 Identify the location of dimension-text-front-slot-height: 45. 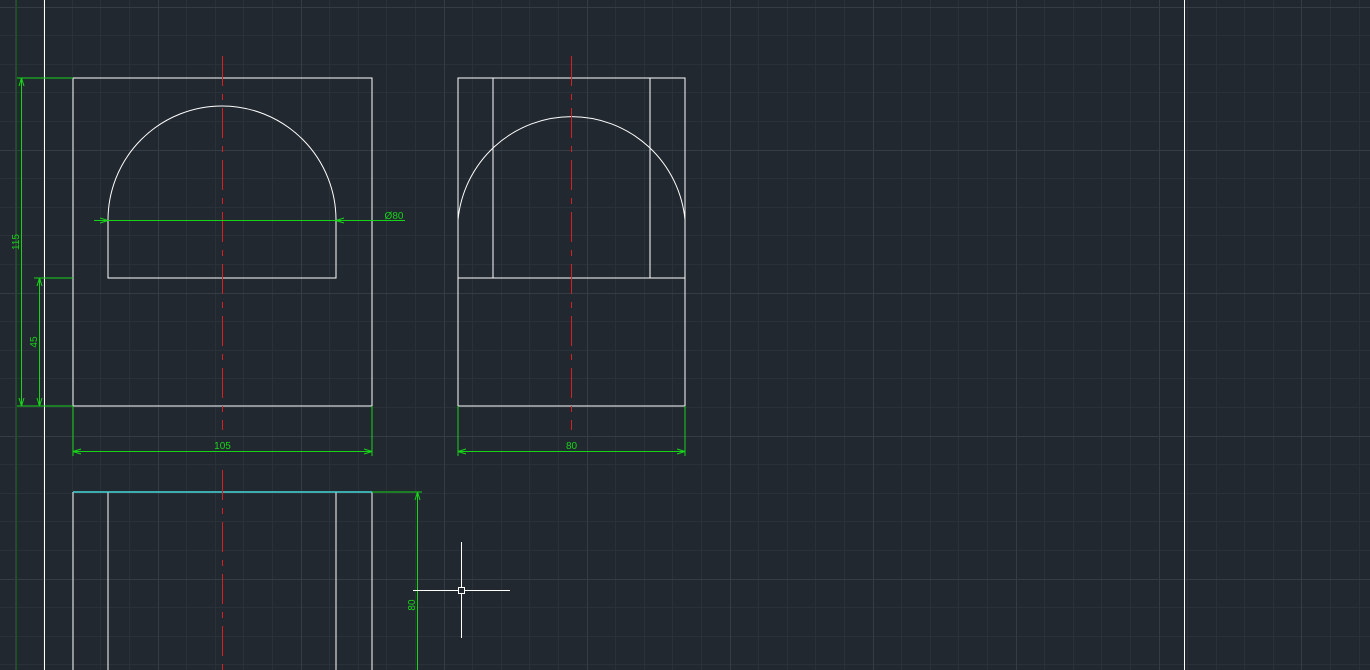
(34, 342).